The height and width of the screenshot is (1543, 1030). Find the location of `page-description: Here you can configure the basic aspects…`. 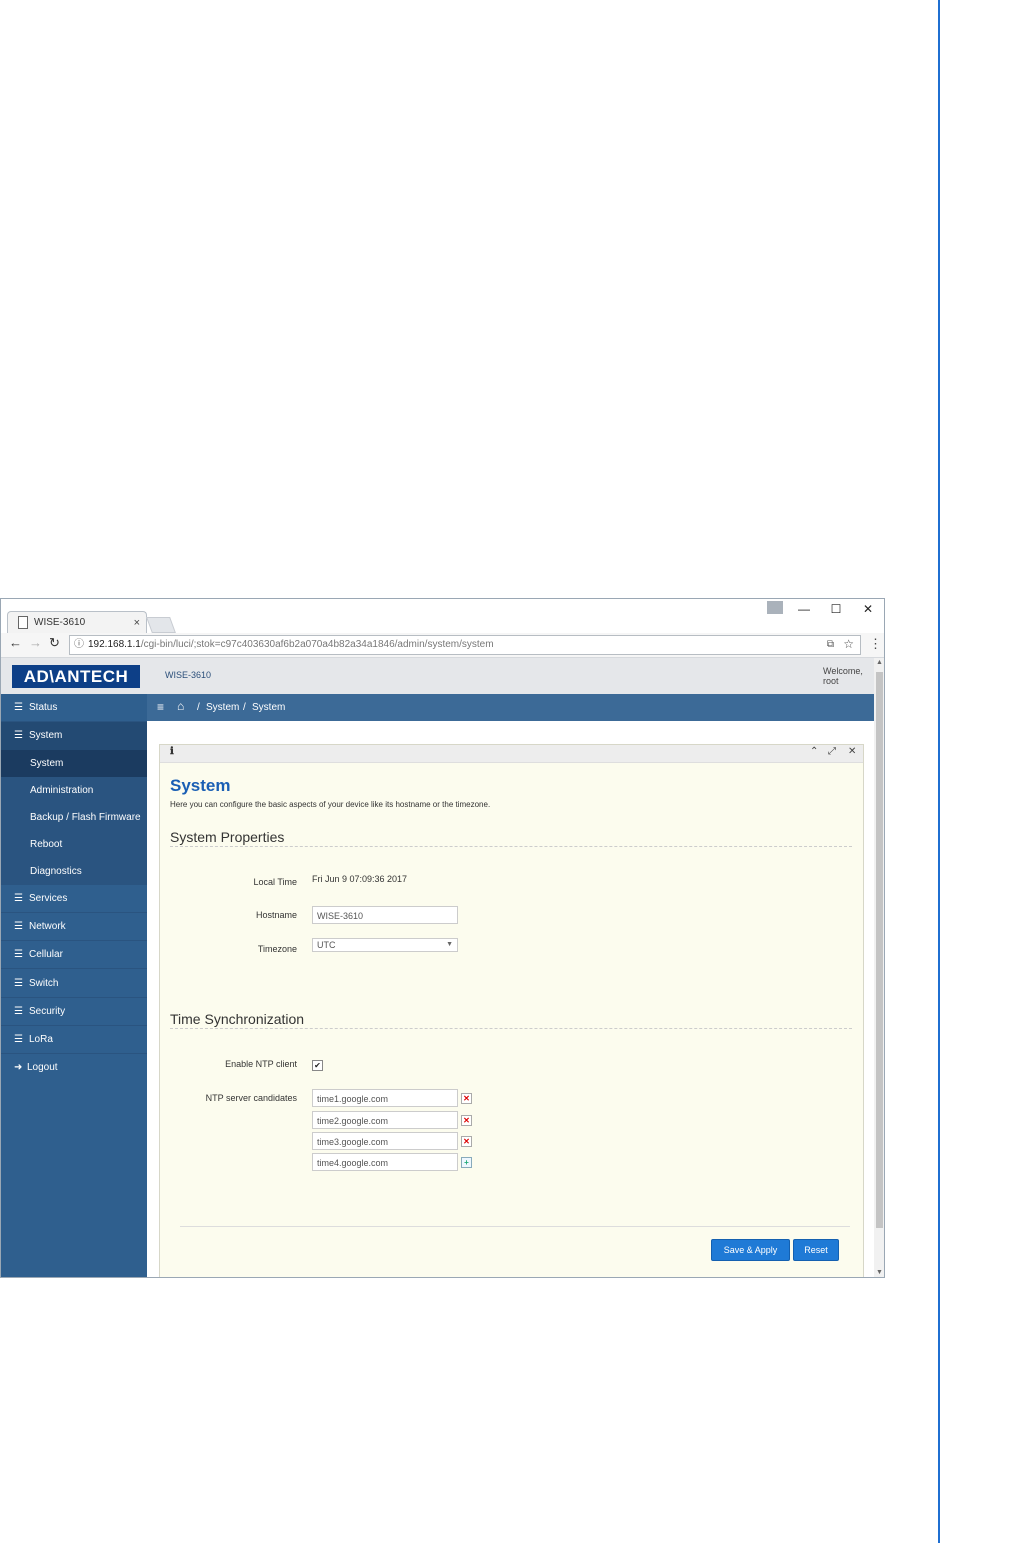

page-description: Here you can configure the basic aspects… is located at coordinates (330, 804).